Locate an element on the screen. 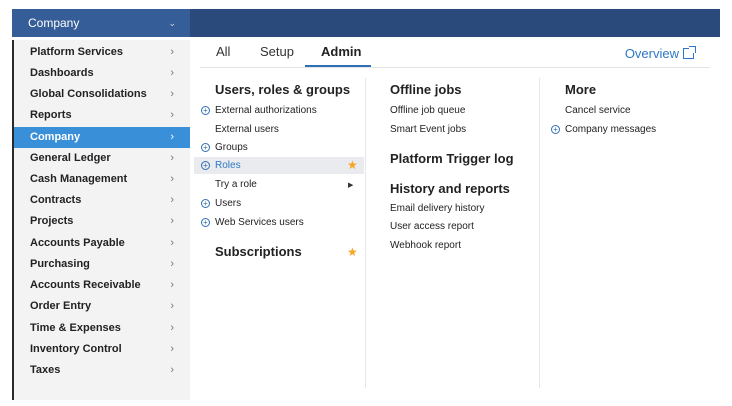  sidebar-item-accounts-payable: Accounts Payable › is located at coordinates (102, 243).